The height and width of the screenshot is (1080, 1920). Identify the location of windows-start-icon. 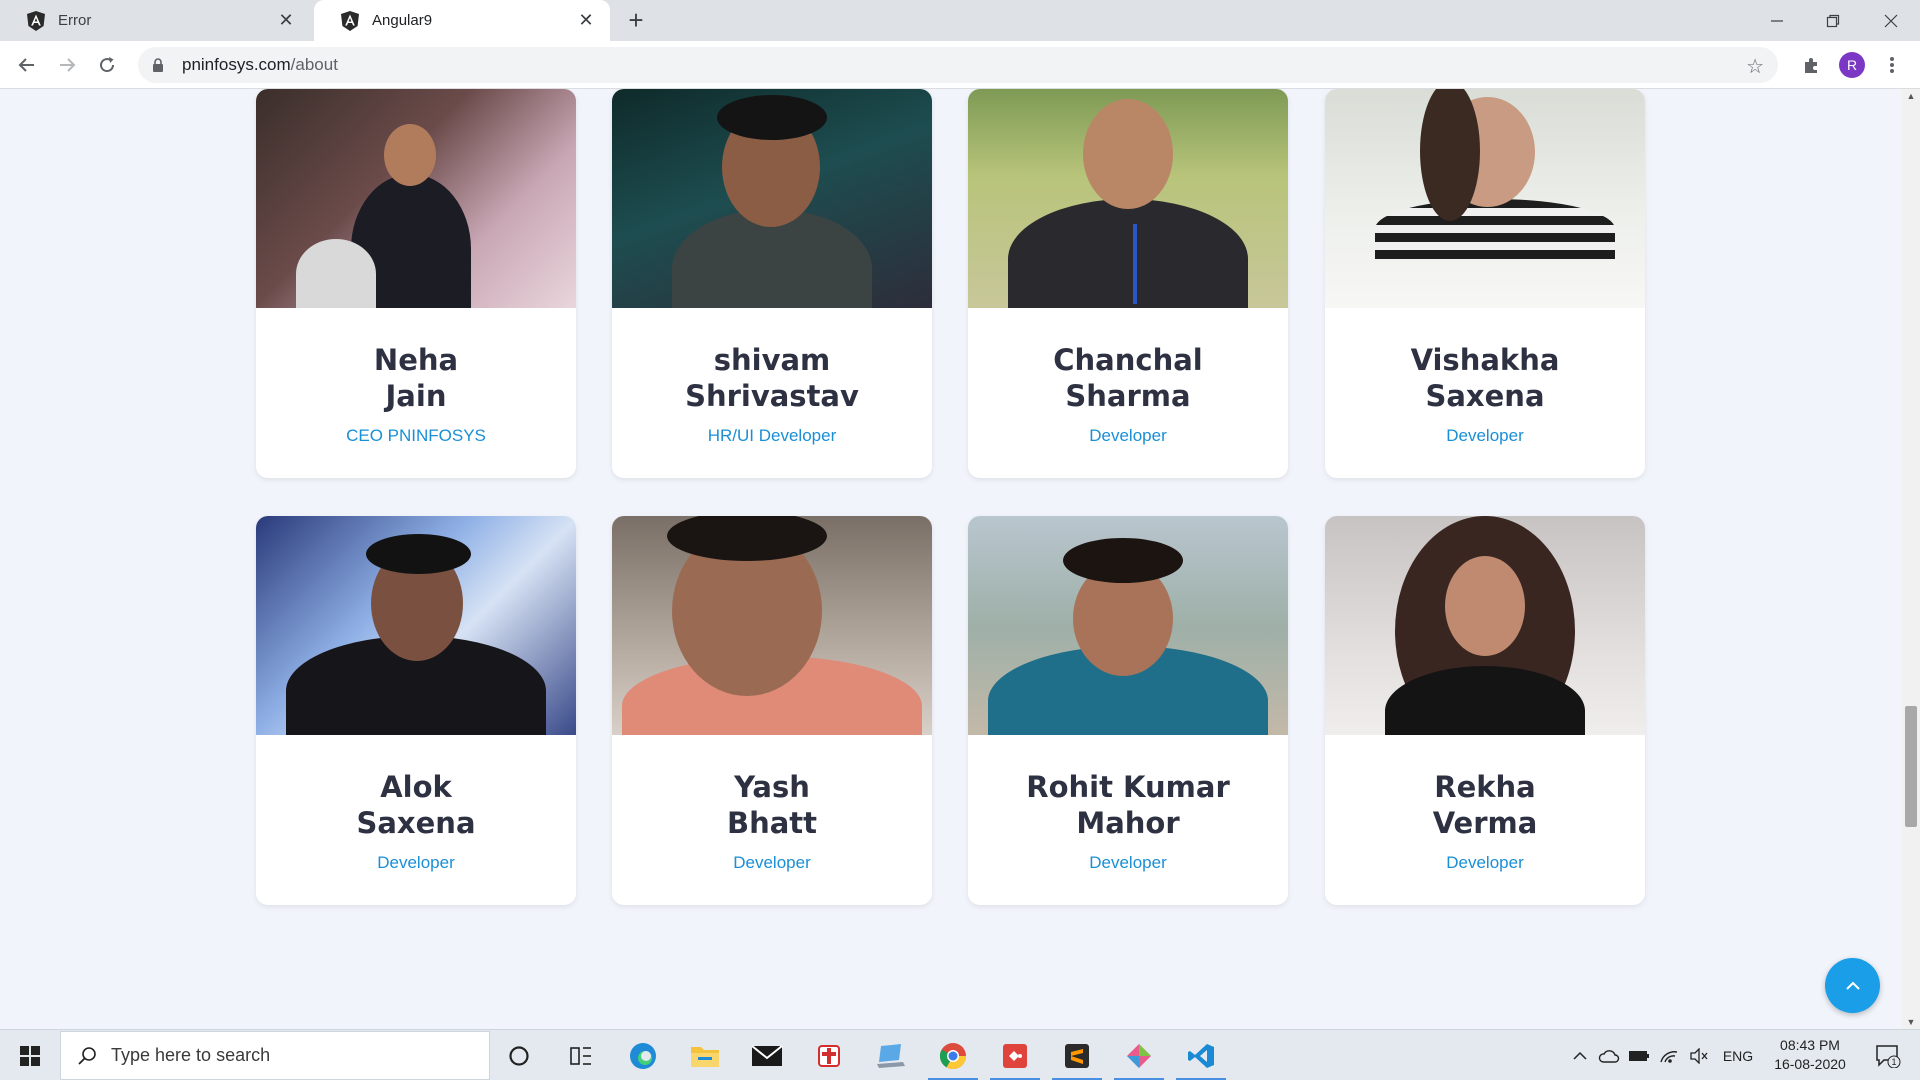
(30, 1055).